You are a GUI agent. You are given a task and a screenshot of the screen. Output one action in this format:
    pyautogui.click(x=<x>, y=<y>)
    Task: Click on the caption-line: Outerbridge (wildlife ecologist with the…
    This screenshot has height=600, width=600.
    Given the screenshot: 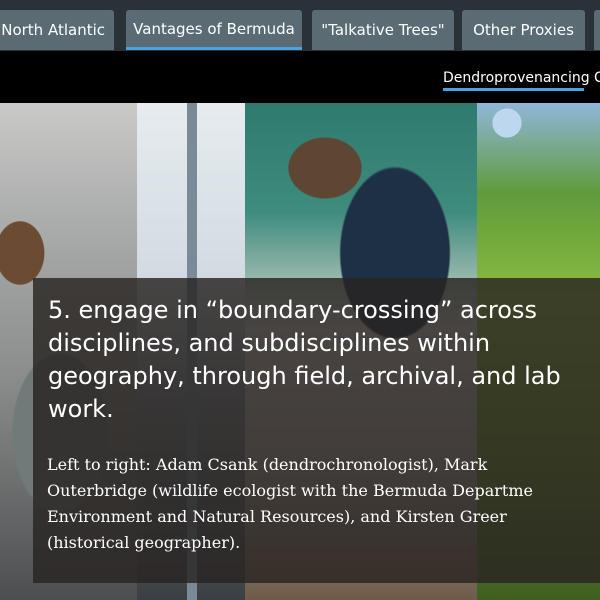 What is the action you would take?
    pyautogui.click(x=290, y=490)
    